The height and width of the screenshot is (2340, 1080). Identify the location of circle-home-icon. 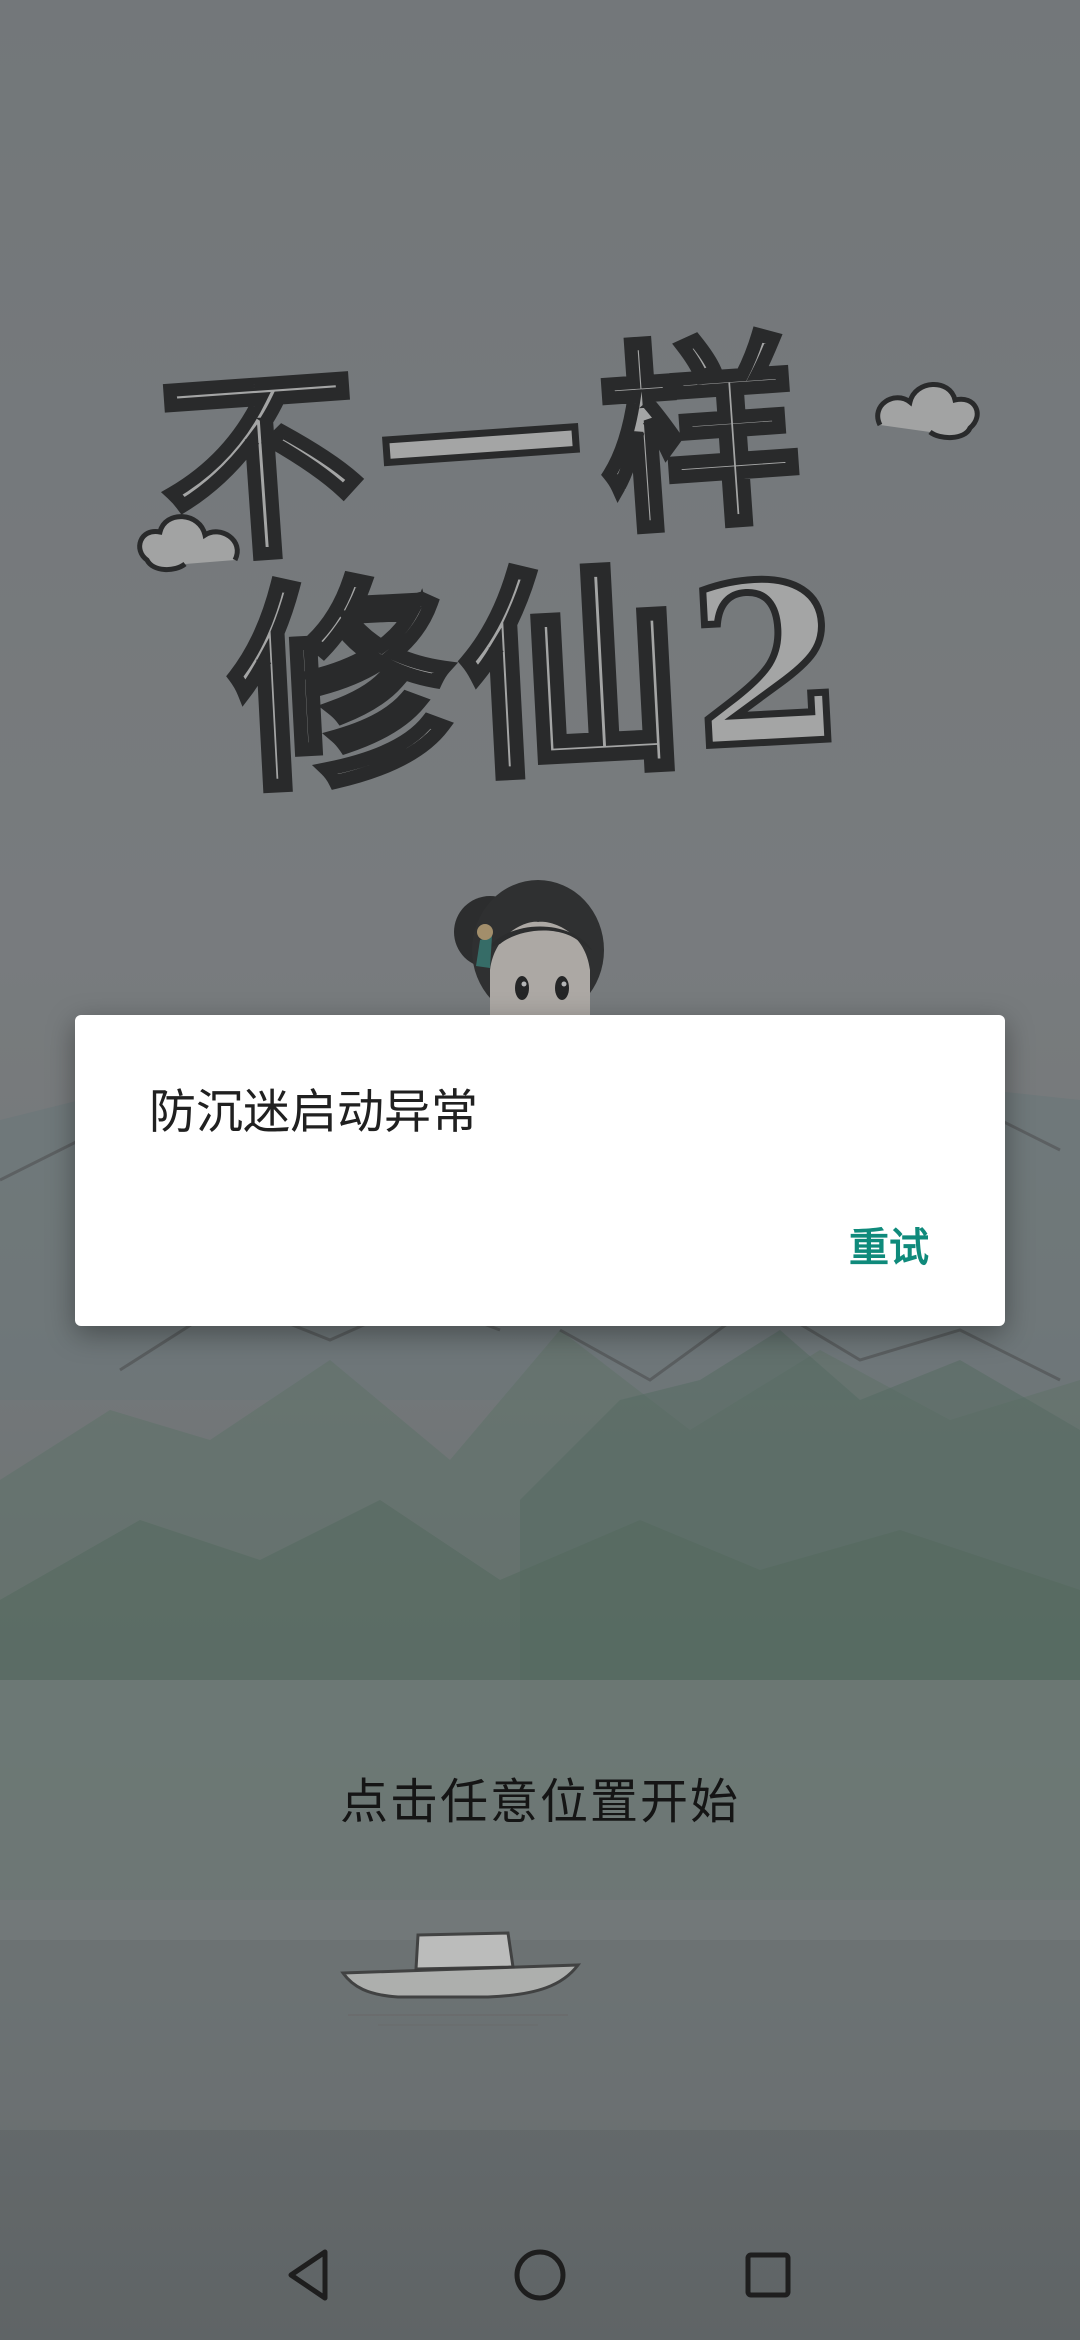
(540, 2275).